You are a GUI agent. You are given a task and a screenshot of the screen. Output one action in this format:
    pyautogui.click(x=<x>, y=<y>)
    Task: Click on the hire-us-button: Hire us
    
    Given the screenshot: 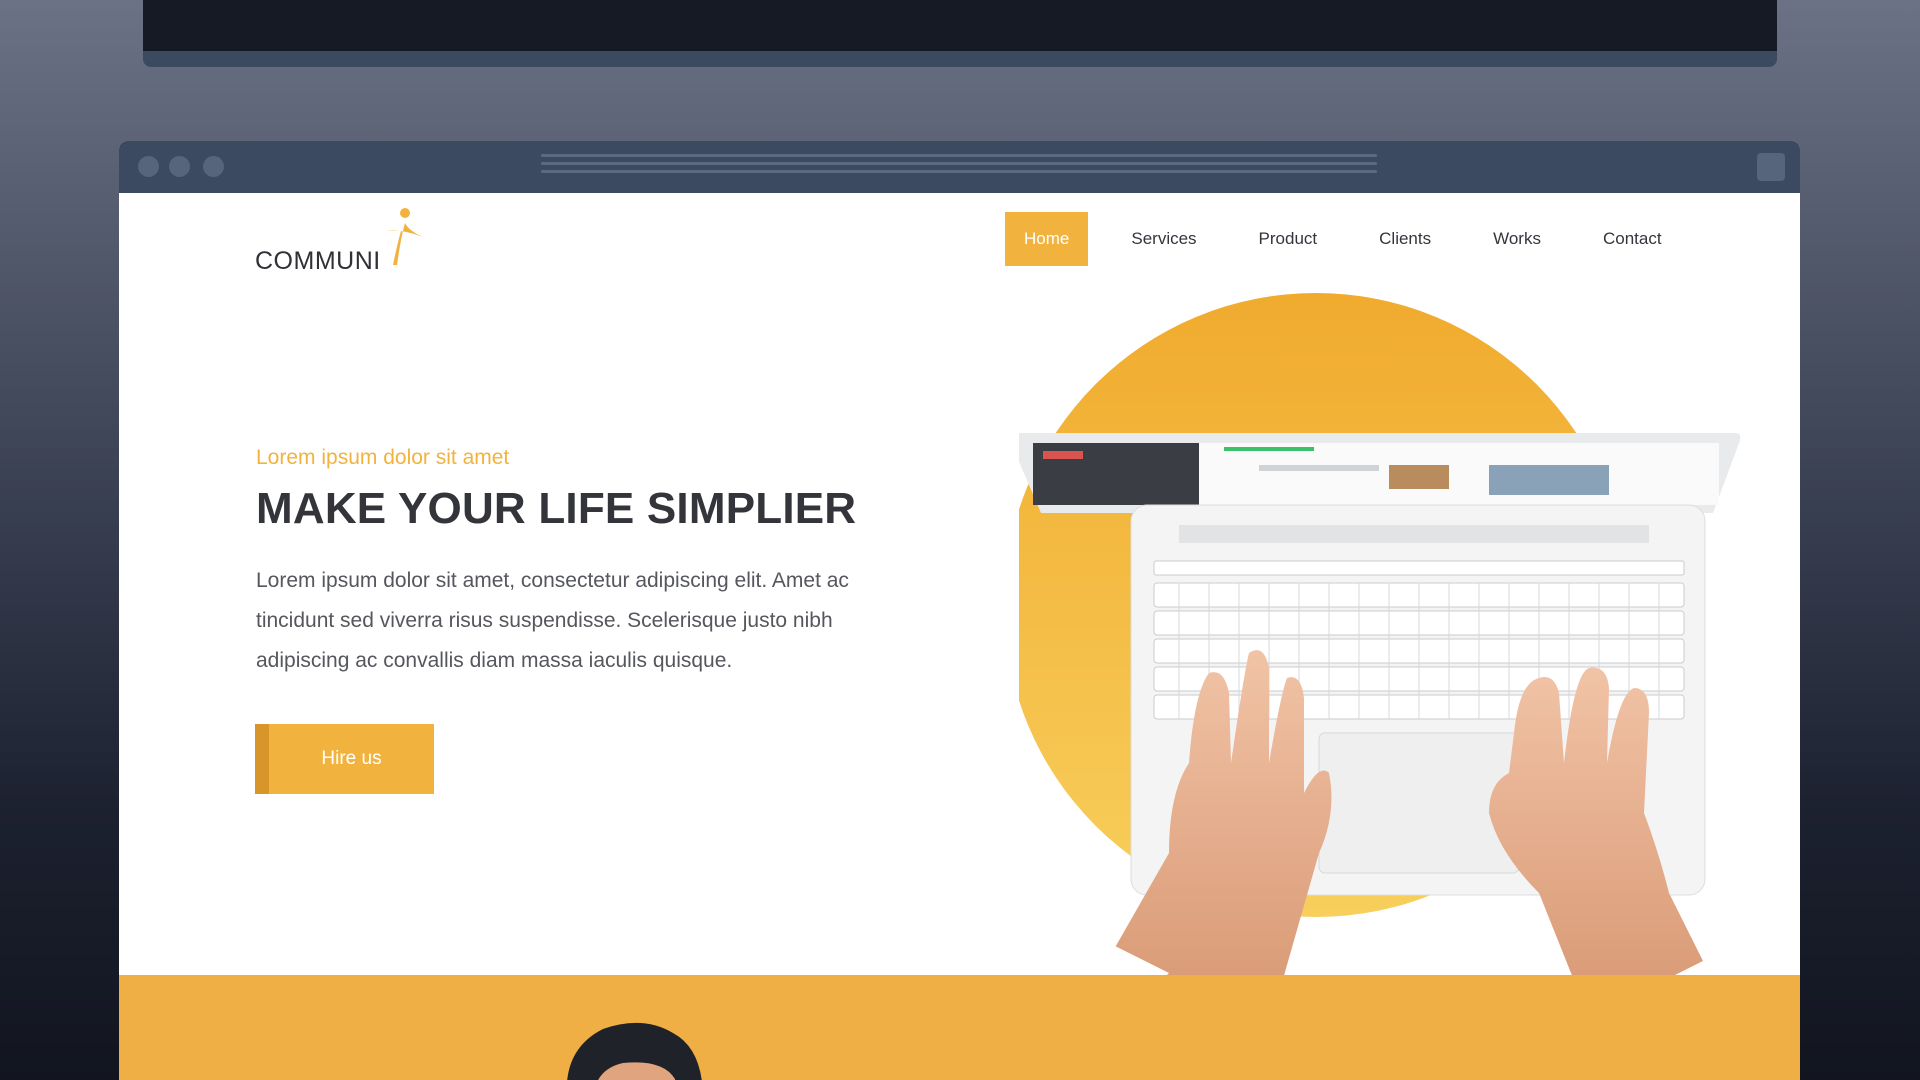 What is the action you would take?
    pyautogui.click(x=344, y=759)
    